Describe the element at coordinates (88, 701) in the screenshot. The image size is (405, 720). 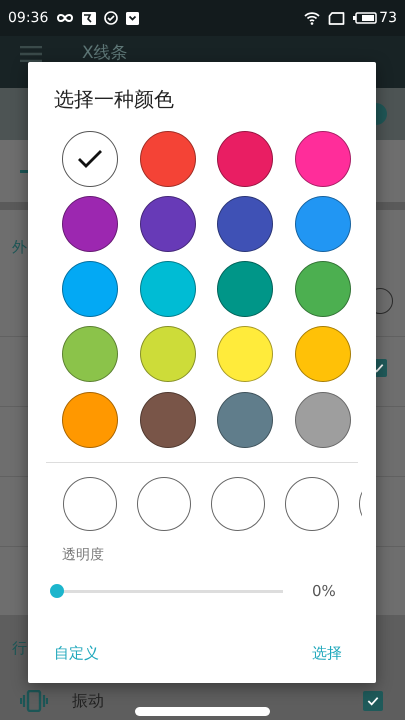
I see `vibrate-label: 振动` at that location.